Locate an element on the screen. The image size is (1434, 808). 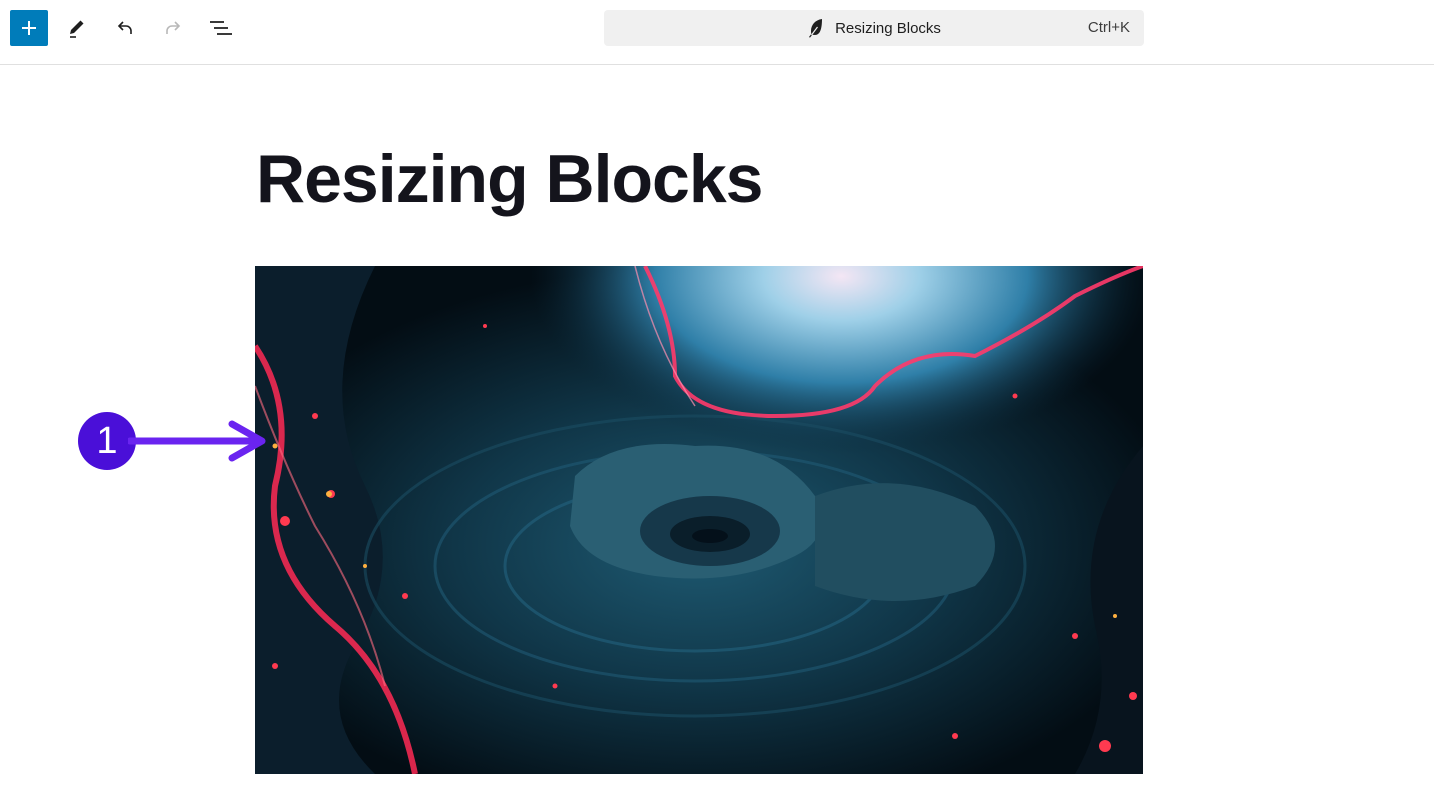
undo-button is located at coordinates (125, 28).